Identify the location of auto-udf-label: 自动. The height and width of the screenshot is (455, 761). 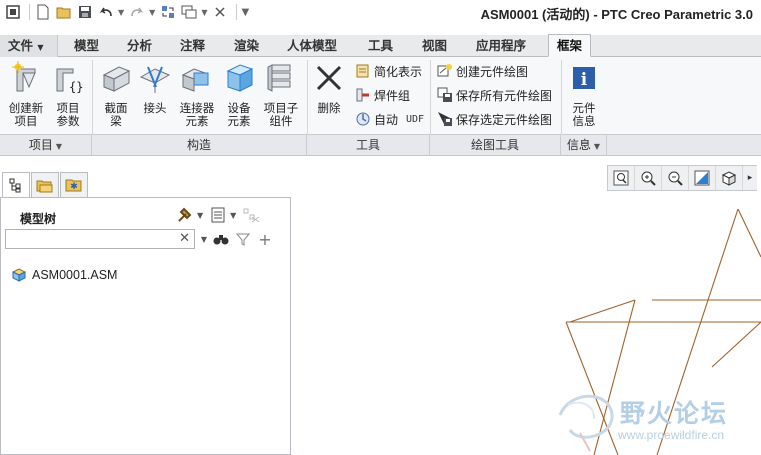
(386, 119).